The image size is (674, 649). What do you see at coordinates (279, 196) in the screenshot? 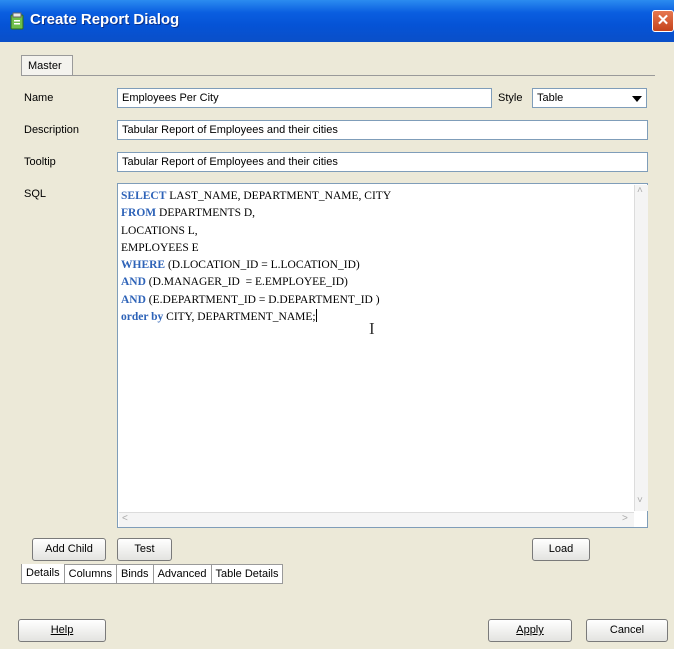
I see `sql-text-segment: LAST_NAME, DEPARTMENT_NAME, CITY` at bounding box center [279, 196].